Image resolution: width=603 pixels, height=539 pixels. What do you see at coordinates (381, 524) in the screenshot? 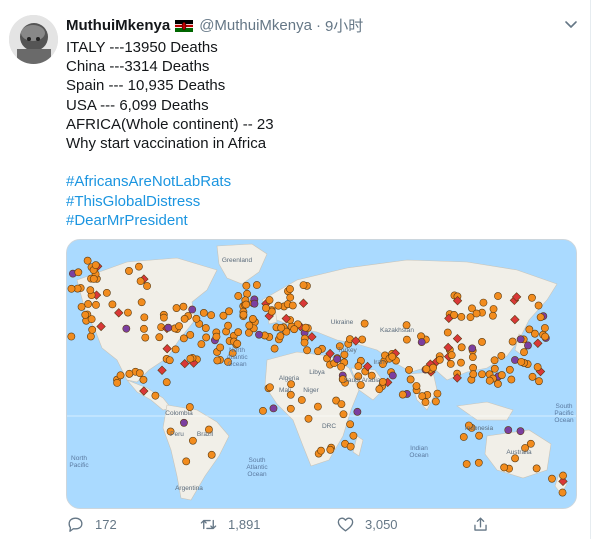
I see `like-count: 3,050` at bounding box center [381, 524].